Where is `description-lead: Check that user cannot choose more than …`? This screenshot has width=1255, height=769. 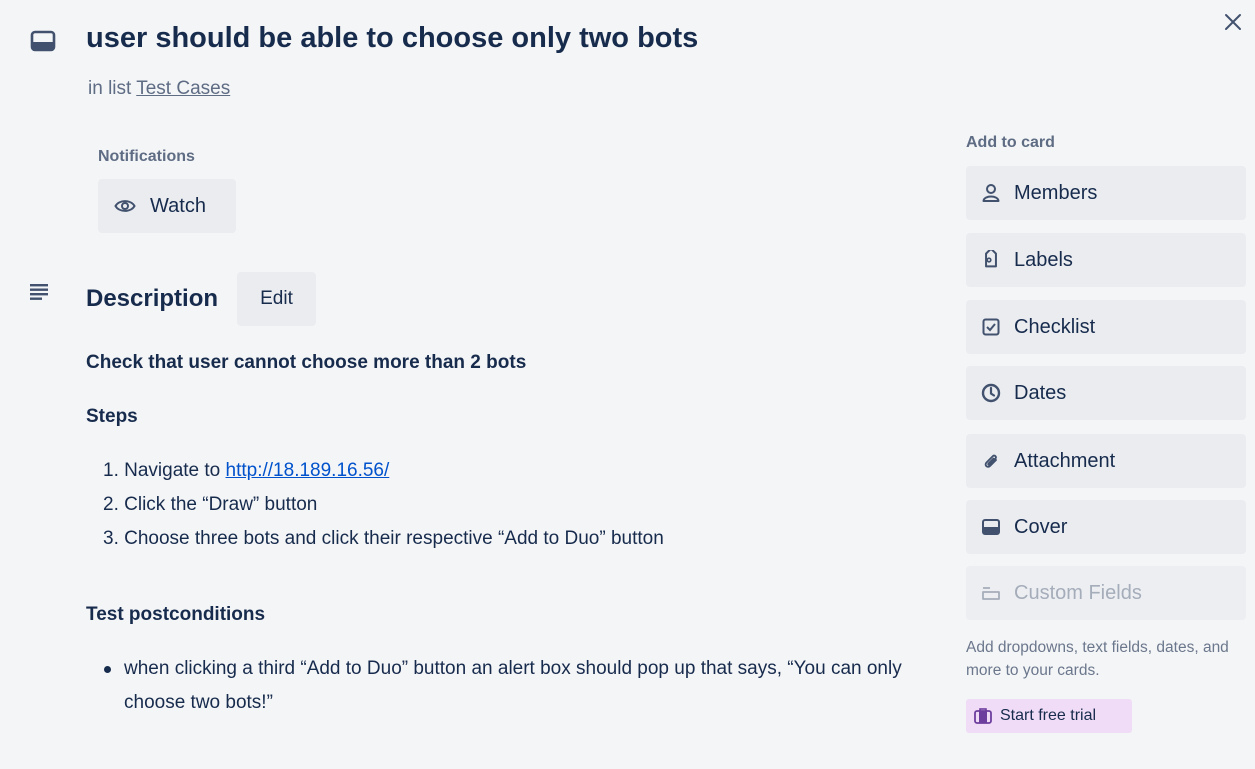
description-lead: Check that user cannot choose more than … is located at coordinates (306, 362).